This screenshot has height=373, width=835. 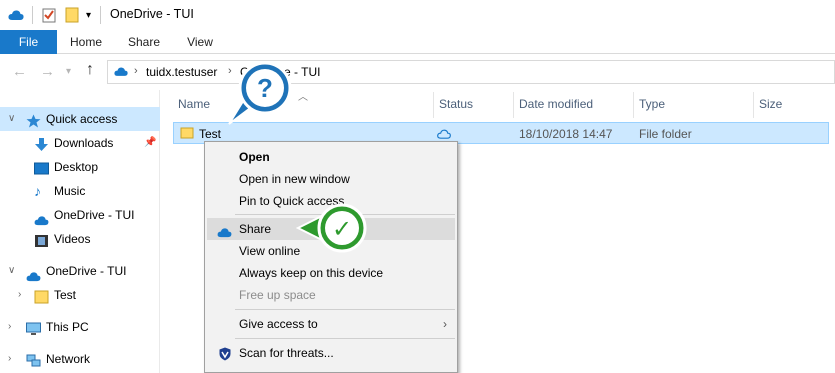 What do you see at coordinates (456, 105) in the screenshot?
I see `column-header-status: Status` at bounding box center [456, 105].